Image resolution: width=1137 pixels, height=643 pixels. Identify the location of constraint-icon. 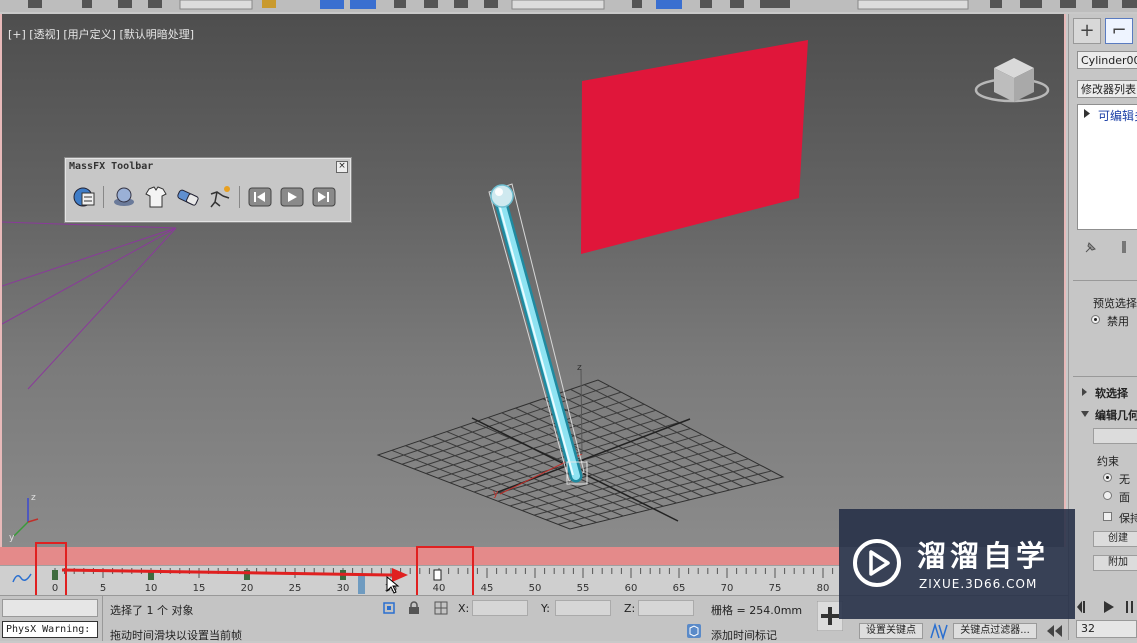
(188, 197).